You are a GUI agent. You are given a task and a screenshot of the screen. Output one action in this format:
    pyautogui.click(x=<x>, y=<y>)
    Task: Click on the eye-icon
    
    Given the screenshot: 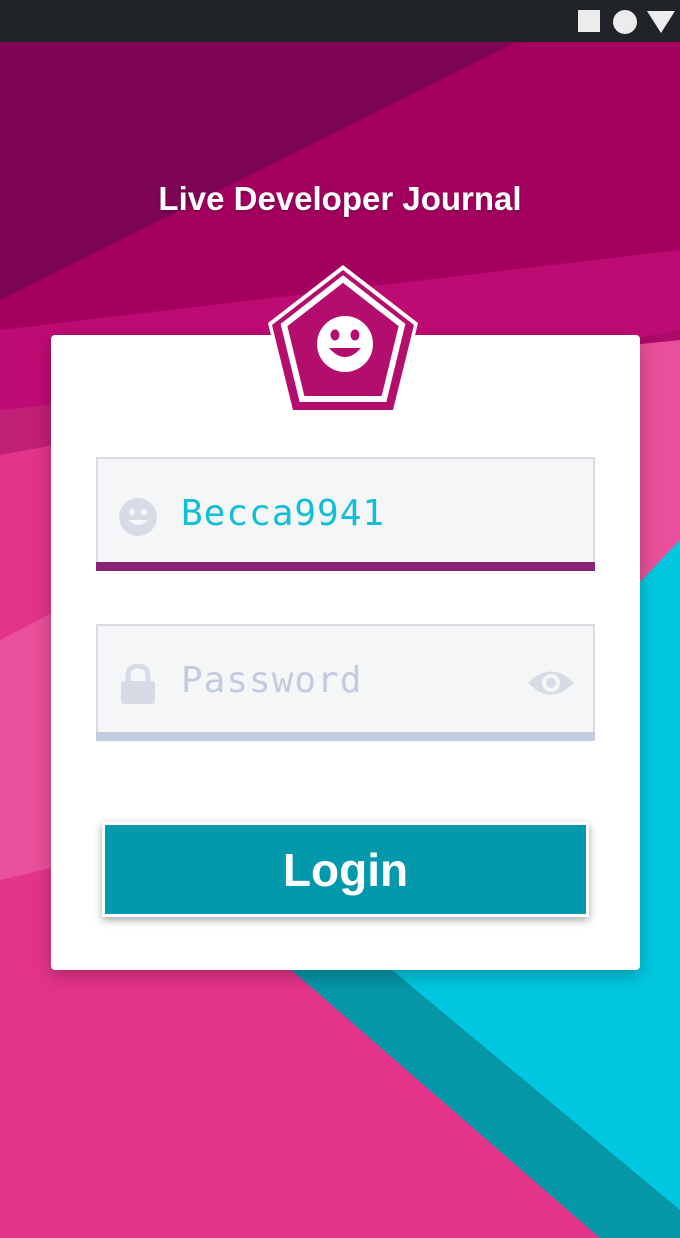 What is the action you would take?
    pyautogui.click(x=551, y=683)
    